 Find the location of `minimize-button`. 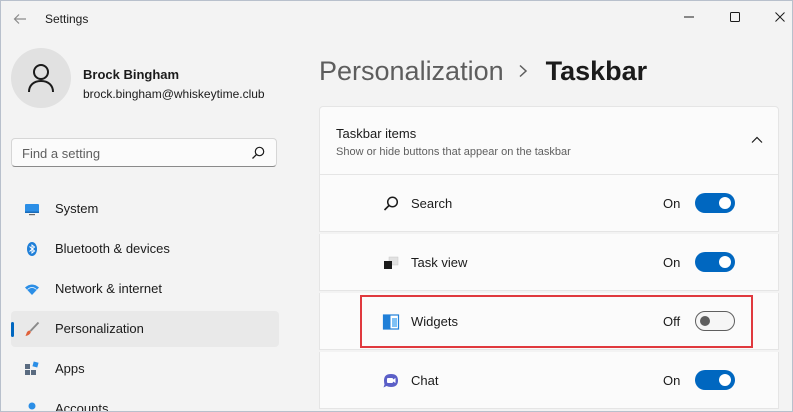

minimize-button is located at coordinates (689, 17).